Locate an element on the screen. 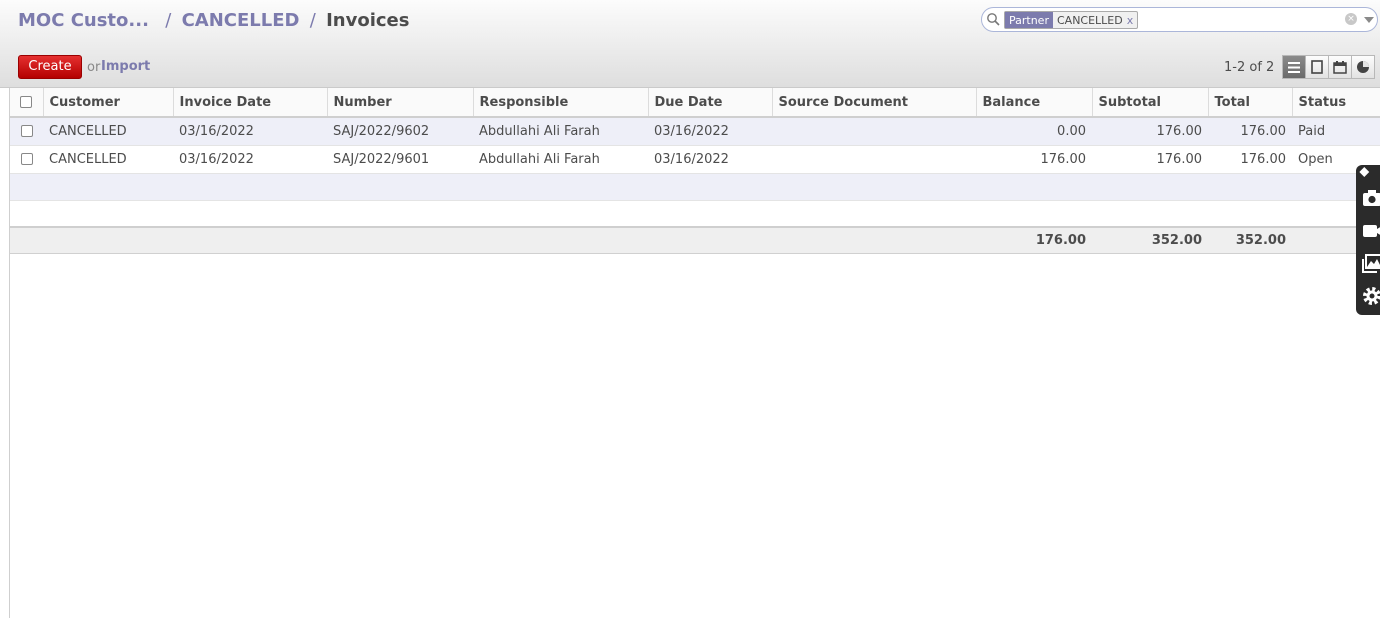 The width and height of the screenshot is (1380, 618). total-subtotal: 352.00 is located at coordinates (1150, 240).